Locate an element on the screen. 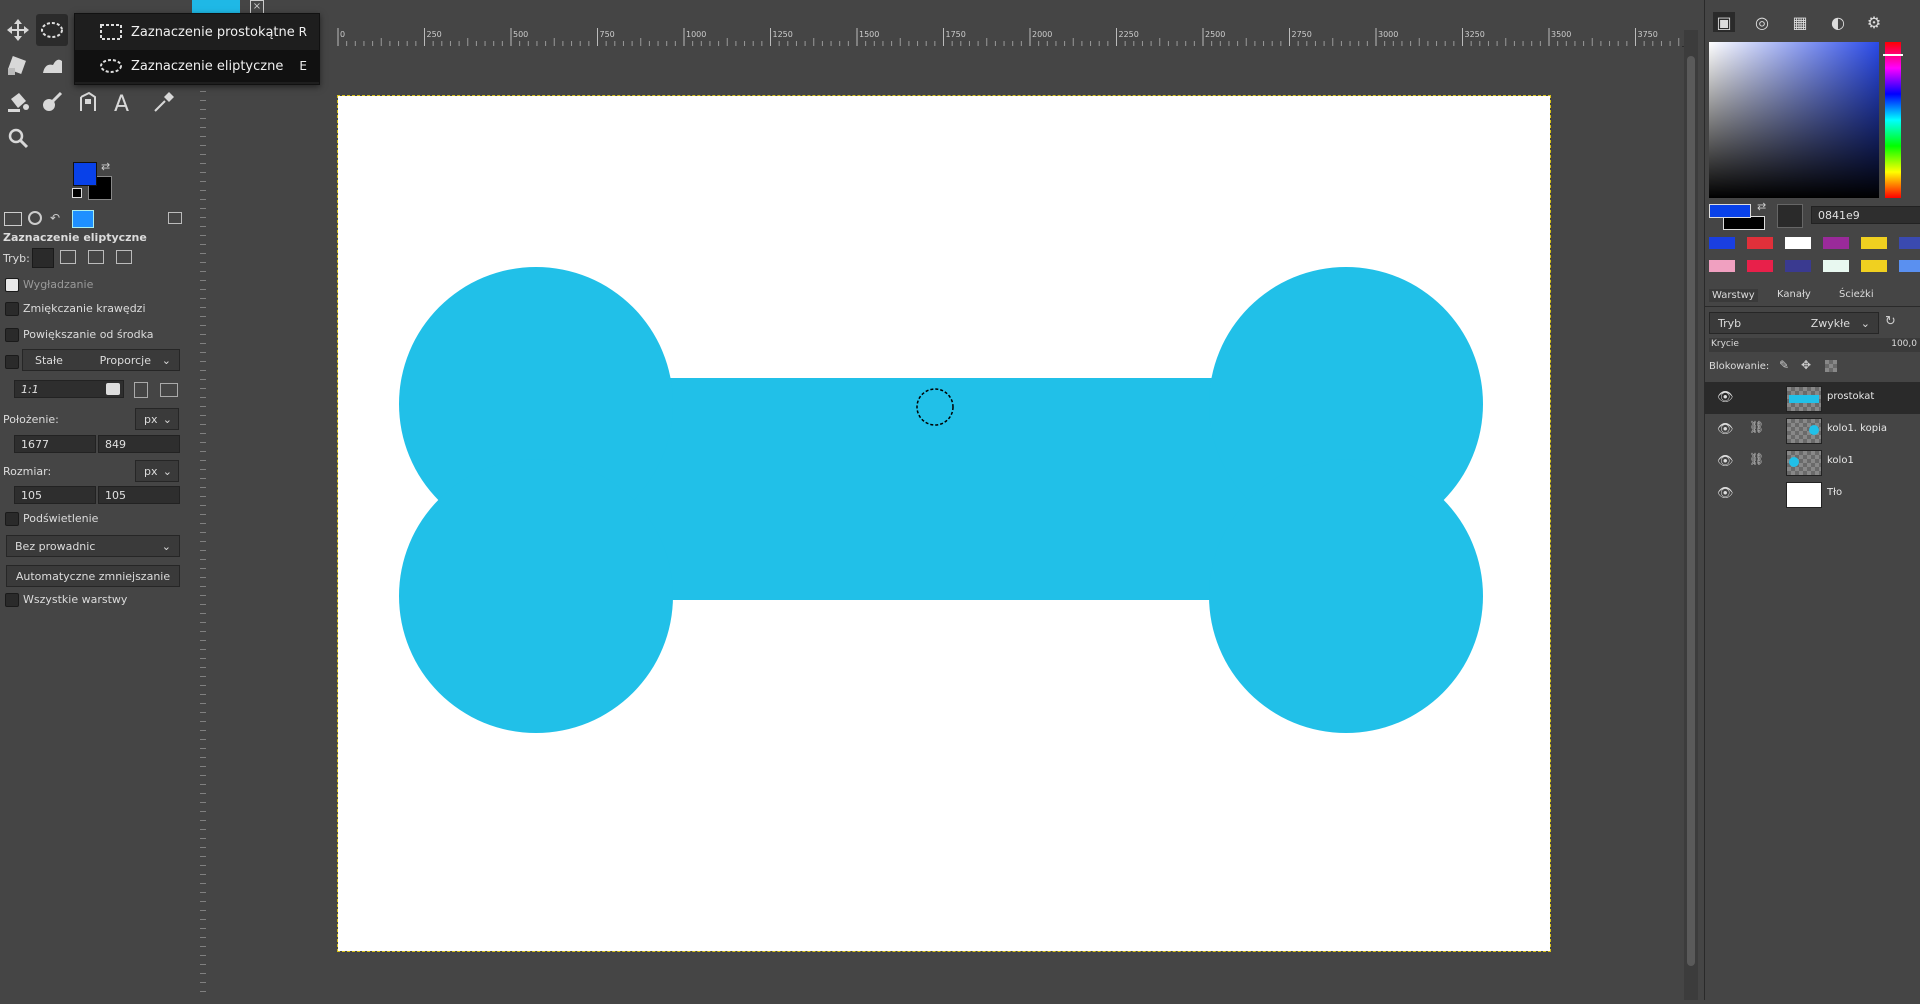 This screenshot has height=1004, width=1920. ruler-label: 2500 is located at coordinates (1215, 34).